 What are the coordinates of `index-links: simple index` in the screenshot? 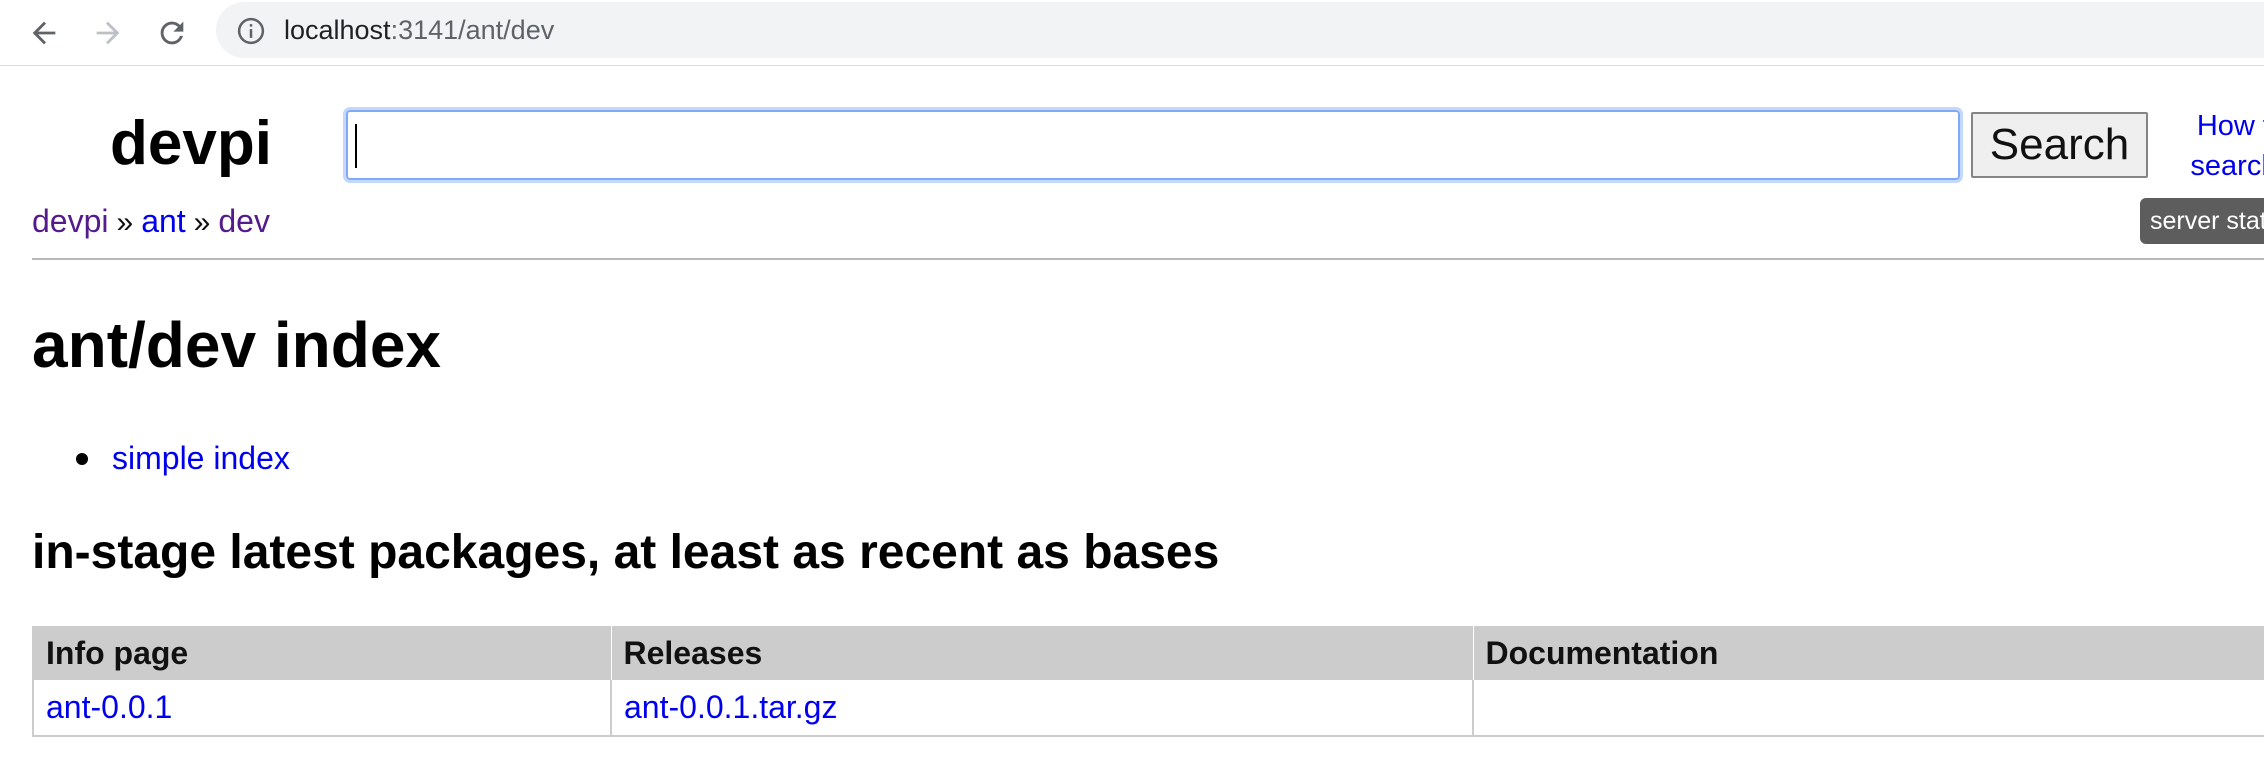 It's located at (181, 458).